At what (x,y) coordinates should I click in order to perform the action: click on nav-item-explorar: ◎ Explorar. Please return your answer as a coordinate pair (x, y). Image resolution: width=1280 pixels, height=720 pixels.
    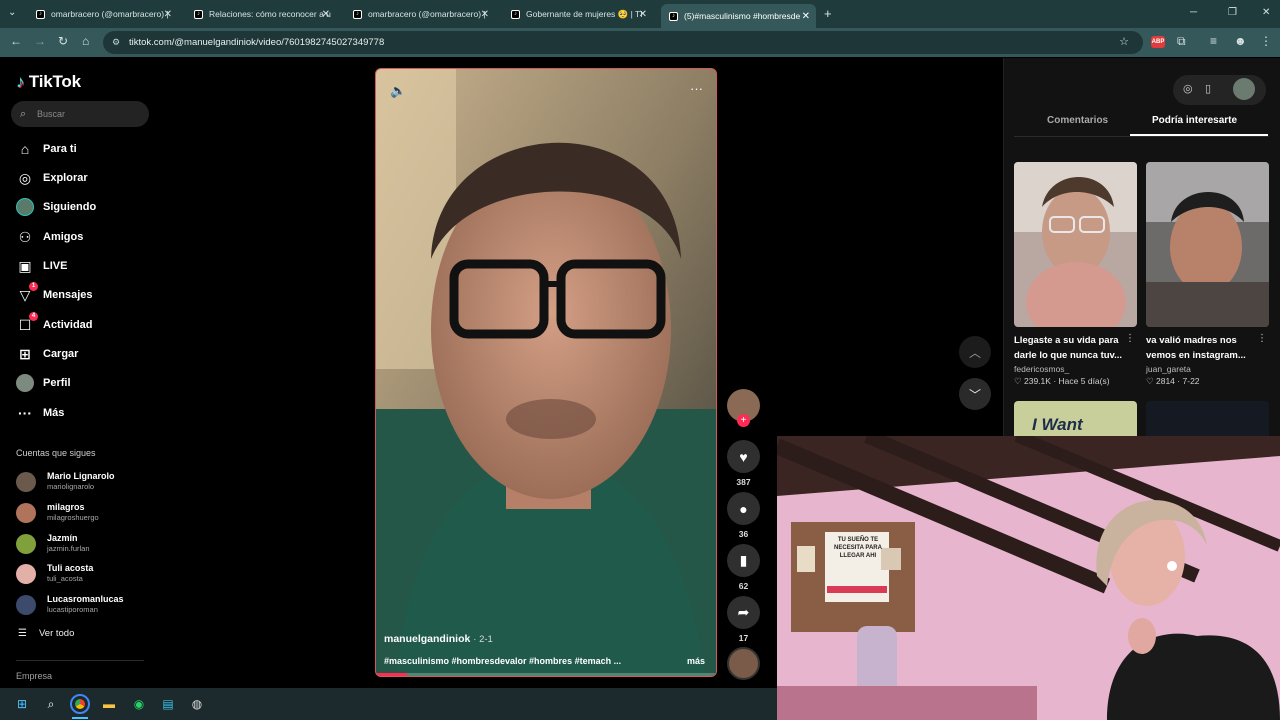
    Looking at the image, I should click on (52, 178).